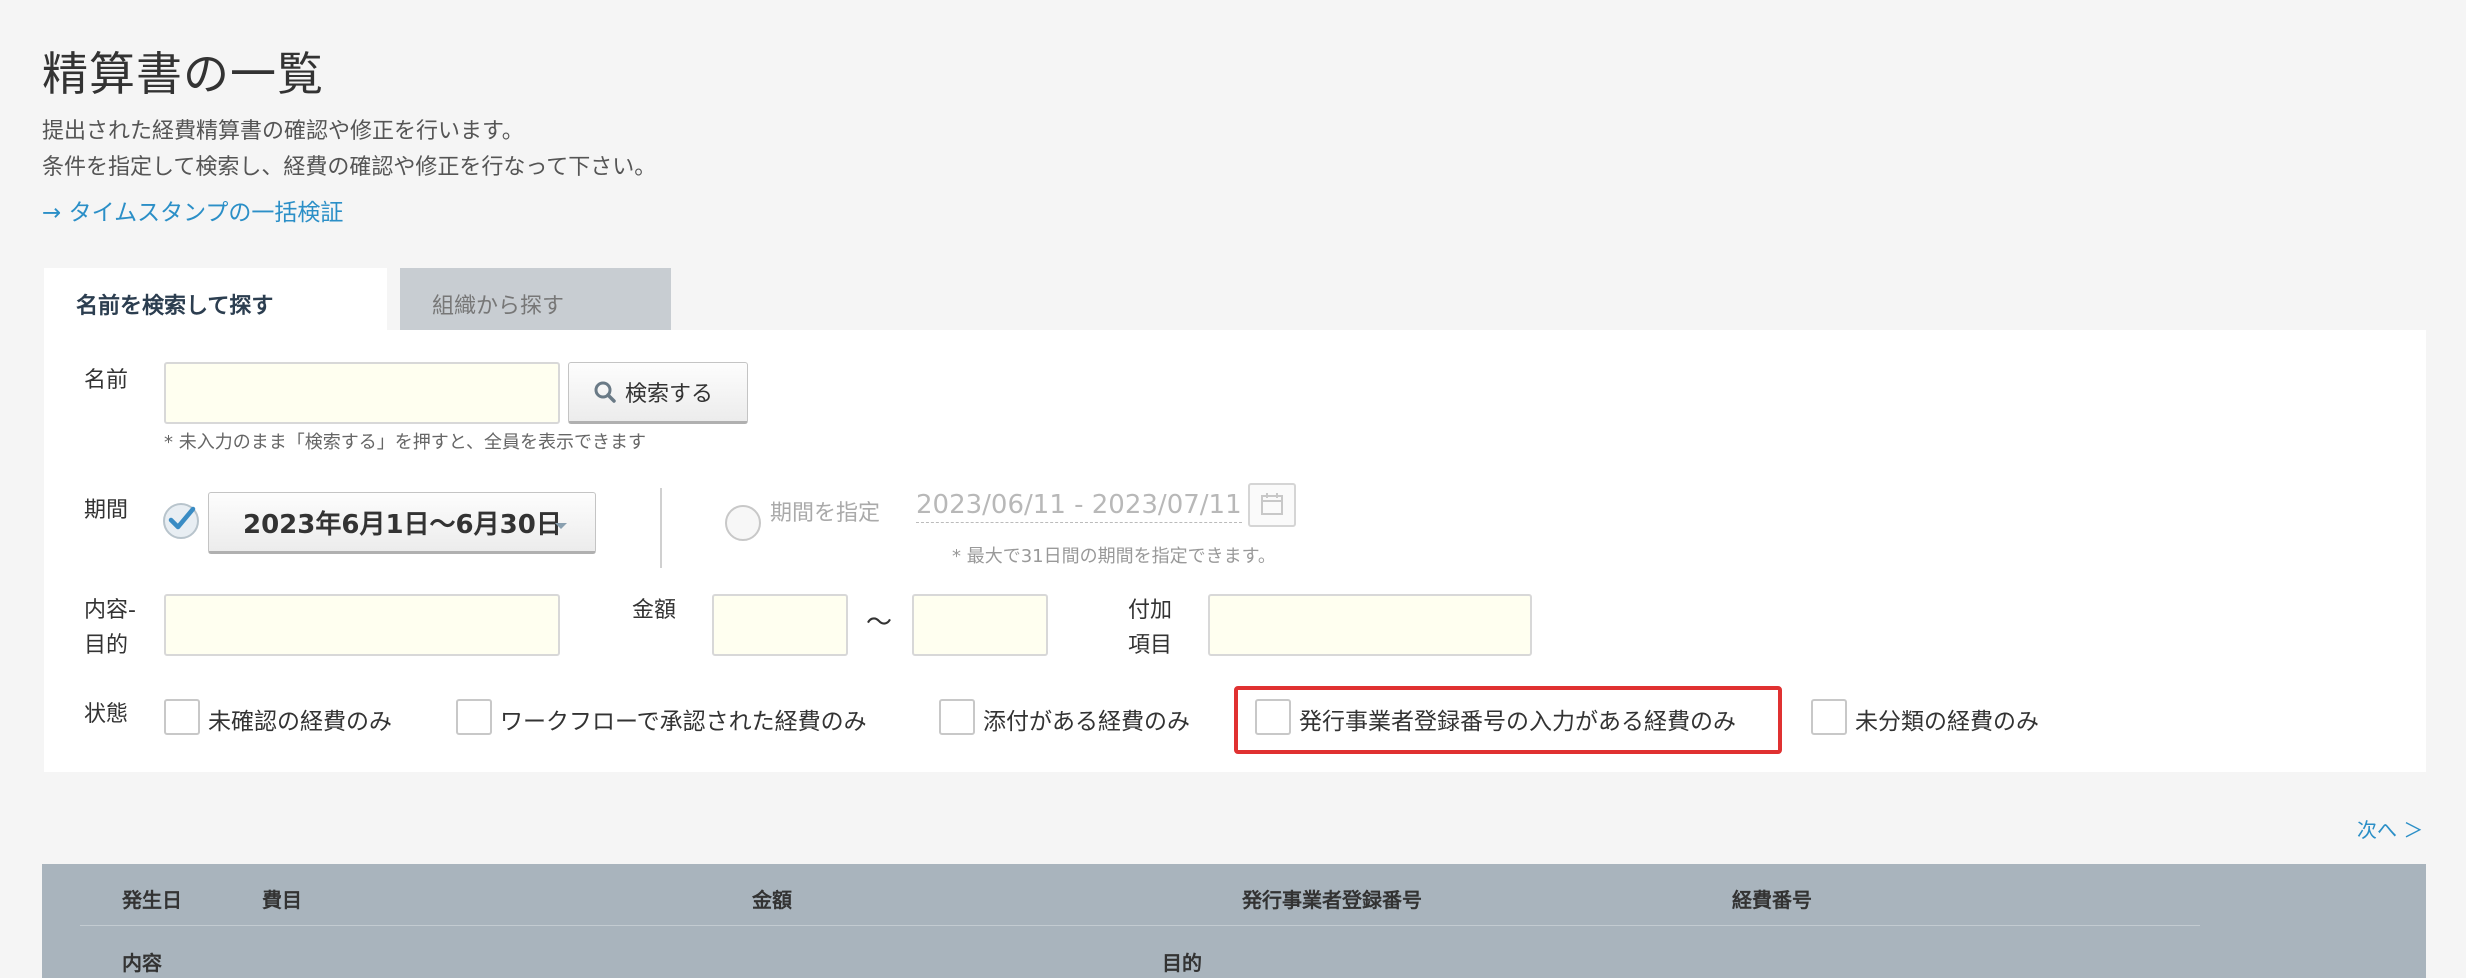 The image size is (2466, 978). Describe the element at coordinates (957, 717) in the screenshot. I see `status-checkbox-has-attachment` at that location.